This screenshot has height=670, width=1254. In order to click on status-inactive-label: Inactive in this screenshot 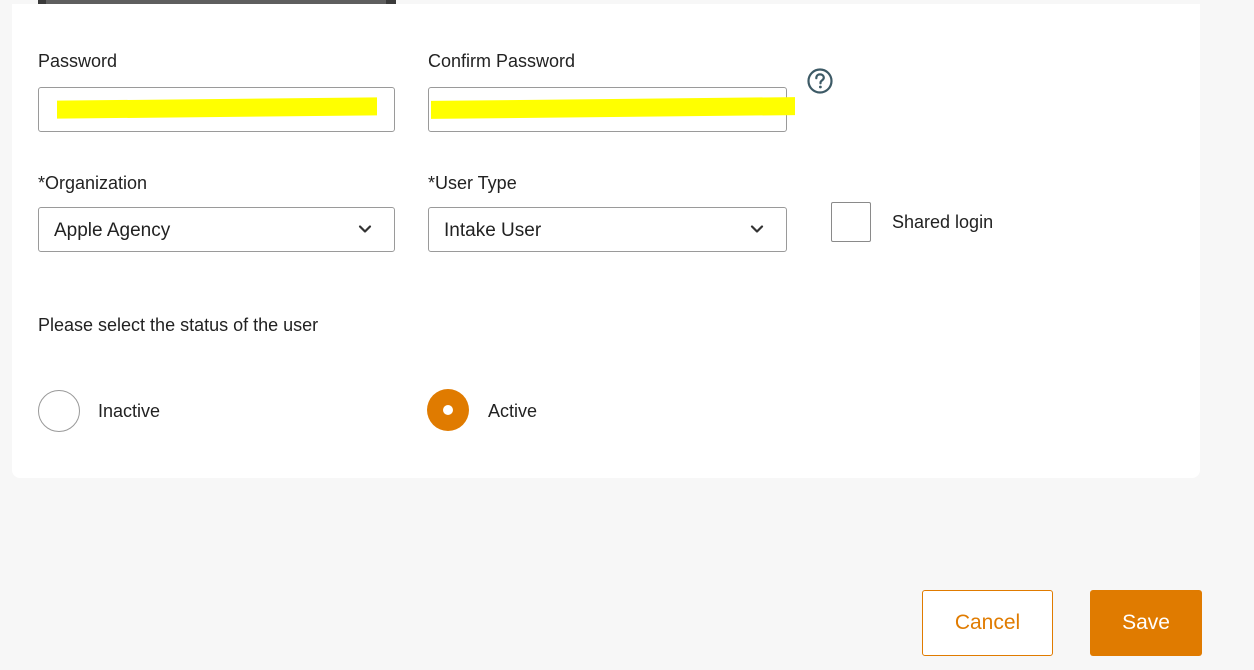, I will do `click(129, 411)`.